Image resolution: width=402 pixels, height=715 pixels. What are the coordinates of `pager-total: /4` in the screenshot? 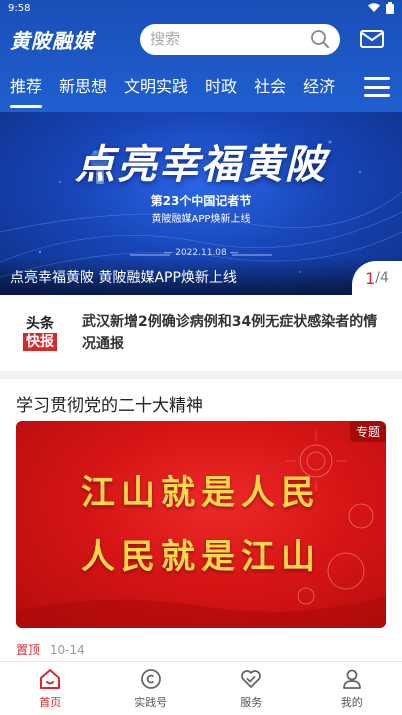 It's located at (382, 278).